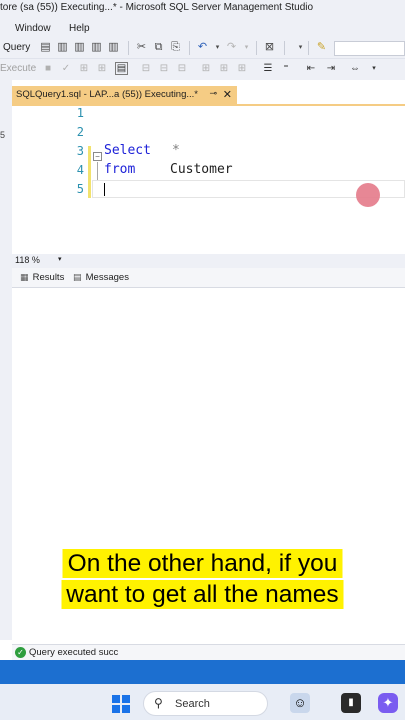 Image resolution: width=405 pixels, height=720 pixels. I want to click on avatar-icon: ☺, so click(300, 703).